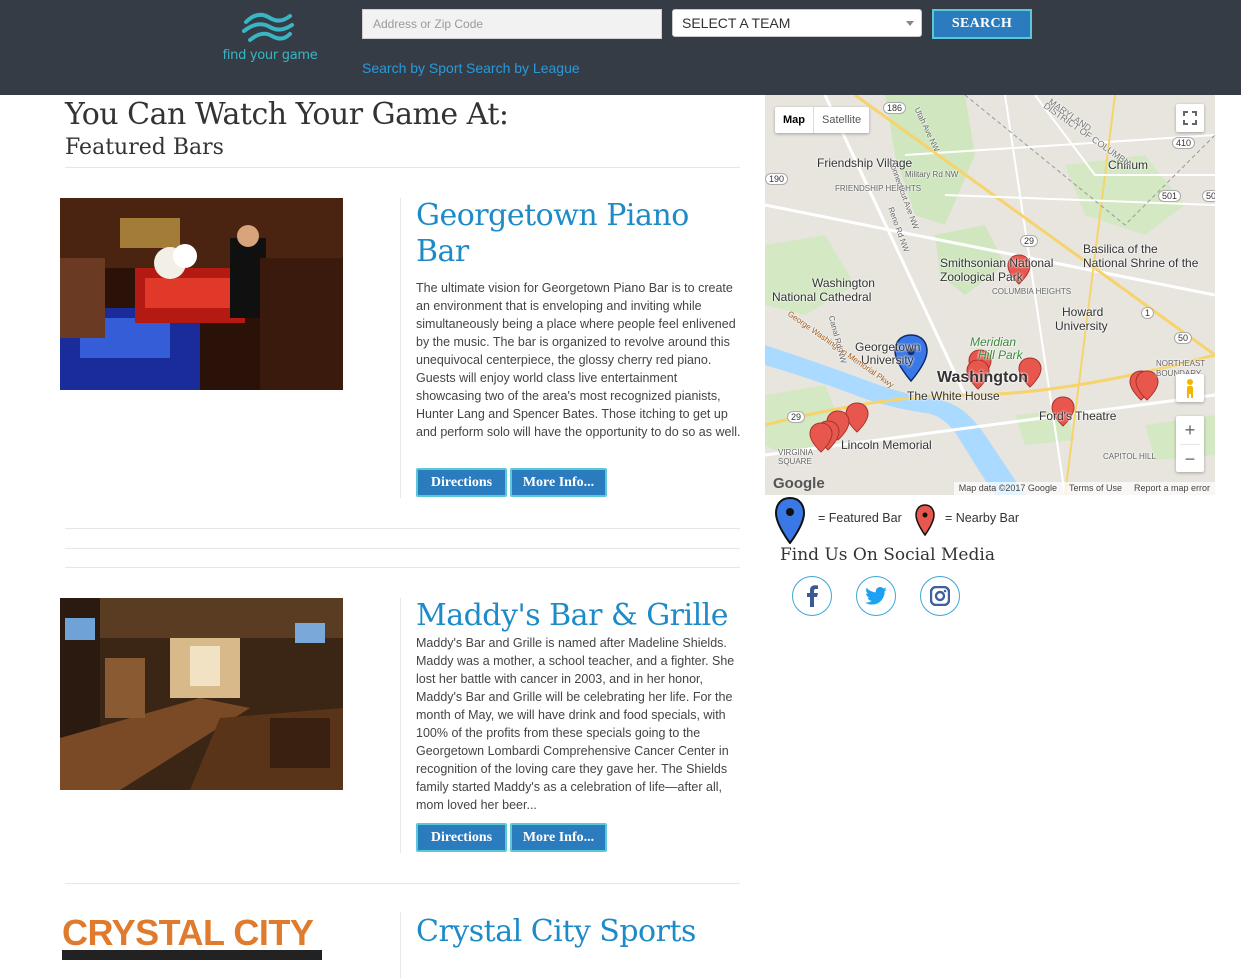 The image size is (1241, 978). Describe the element at coordinates (736, 23) in the screenshot. I see `team-select-value: SELECT A TEAM` at that location.